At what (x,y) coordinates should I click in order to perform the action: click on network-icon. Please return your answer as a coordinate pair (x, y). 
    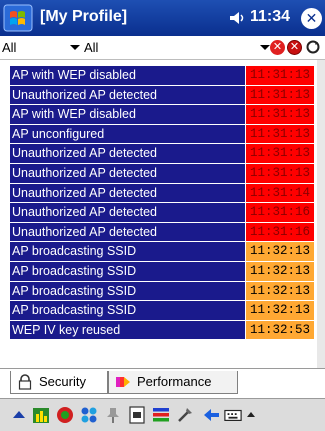
    Looking at the image, I should click on (89, 415).